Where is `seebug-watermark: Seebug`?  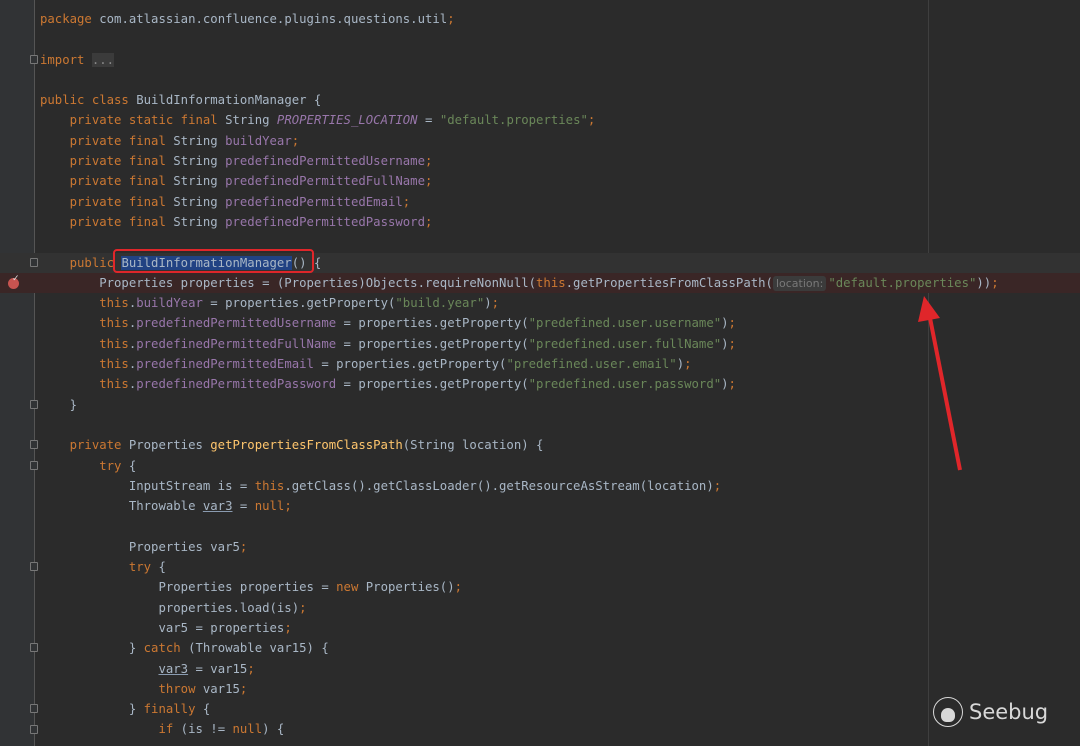 seebug-watermark: Seebug is located at coordinates (990, 712).